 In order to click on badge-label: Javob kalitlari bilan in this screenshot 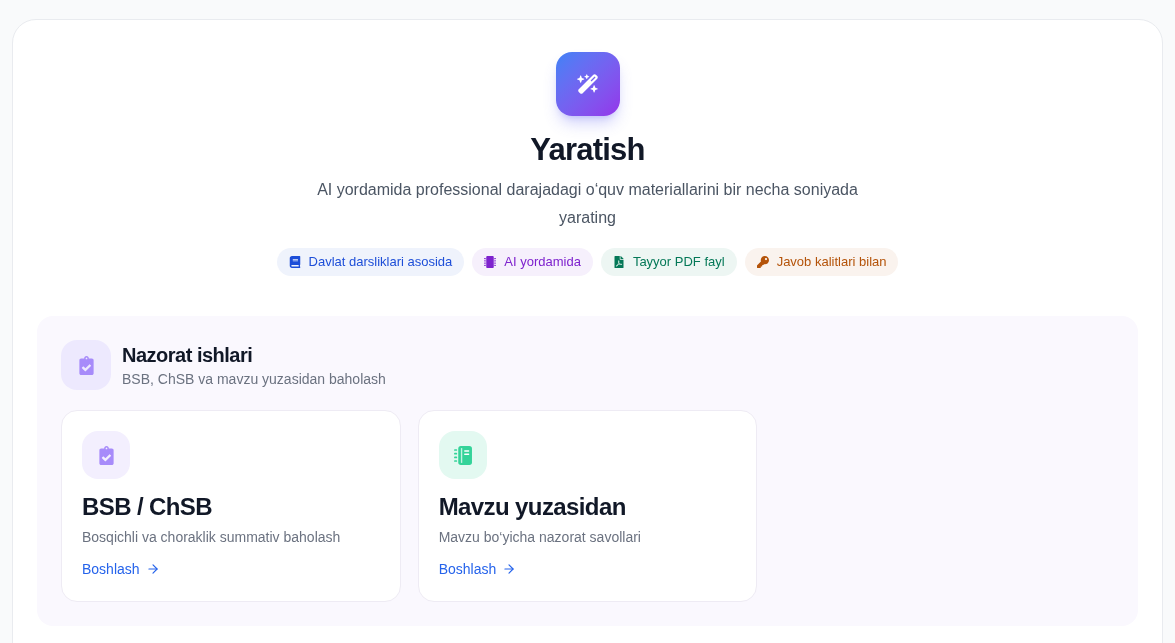, I will do `click(831, 262)`.